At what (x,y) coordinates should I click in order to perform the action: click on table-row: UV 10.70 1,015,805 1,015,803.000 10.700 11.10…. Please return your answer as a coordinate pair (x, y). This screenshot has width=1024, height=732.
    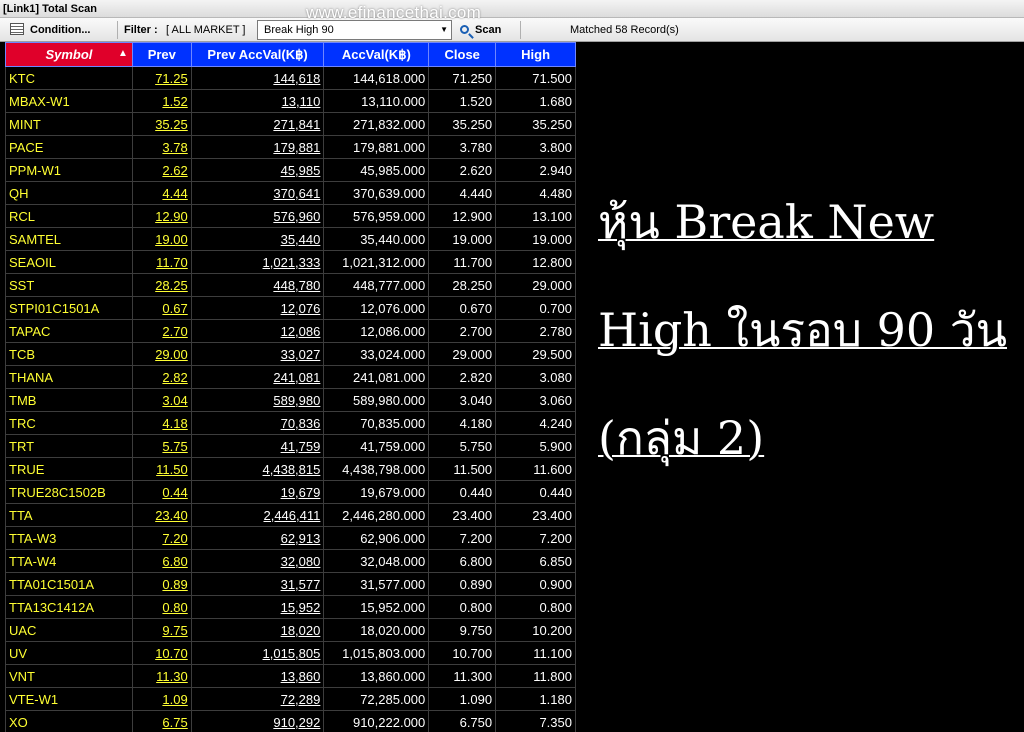
    Looking at the image, I should click on (290, 653).